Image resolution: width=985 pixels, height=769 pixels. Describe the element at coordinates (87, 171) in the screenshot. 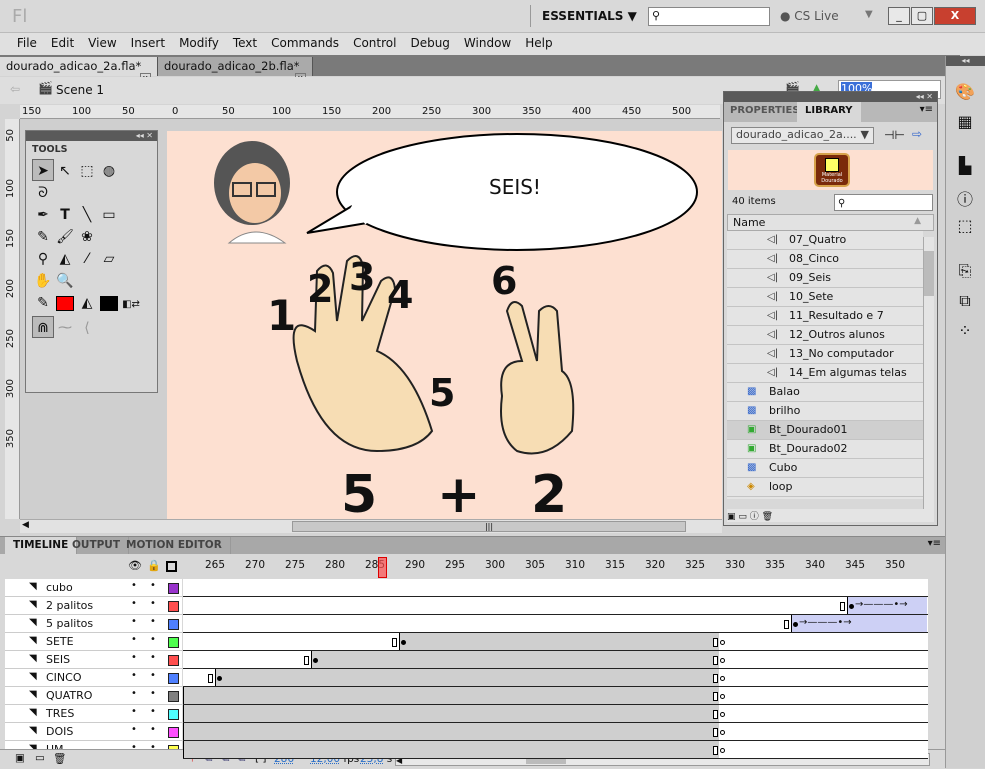

I see `free-transform-tool-icon: ⬚` at that location.